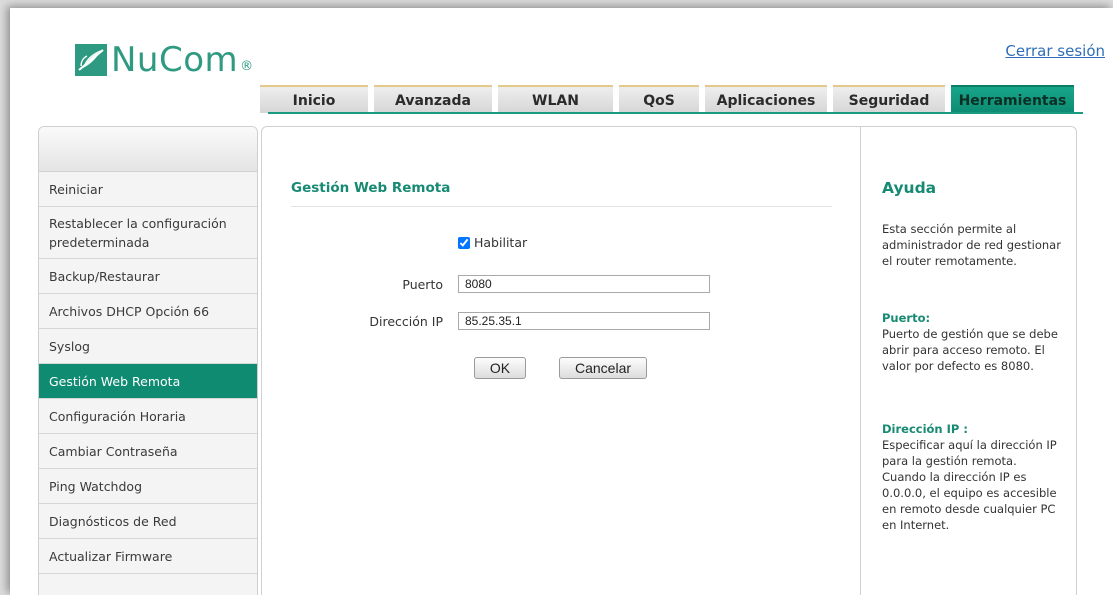 This screenshot has width=1113, height=595. What do you see at coordinates (501, 242) in the screenshot?
I see `enable-label: Habilitar` at bounding box center [501, 242].